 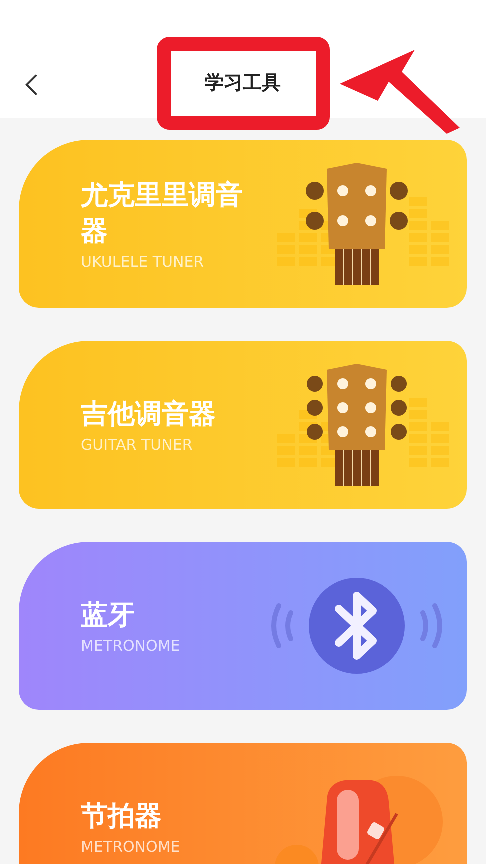 What do you see at coordinates (108, 616) in the screenshot?
I see `tool-title: 蓝牙` at bounding box center [108, 616].